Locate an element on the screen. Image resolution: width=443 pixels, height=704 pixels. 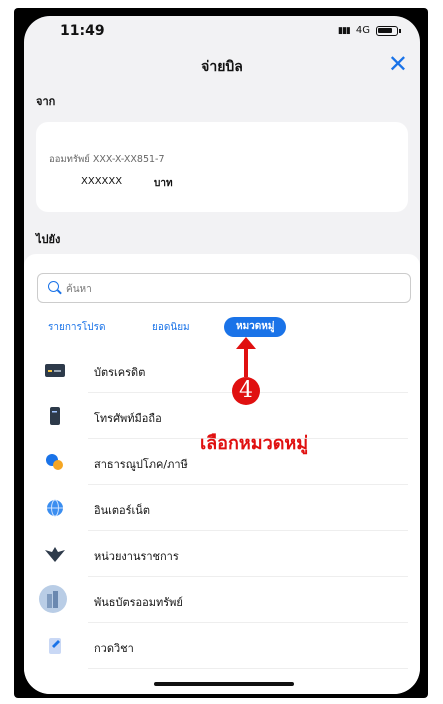
header: จ่ายบิล ✕ is located at coordinates (222, 63).